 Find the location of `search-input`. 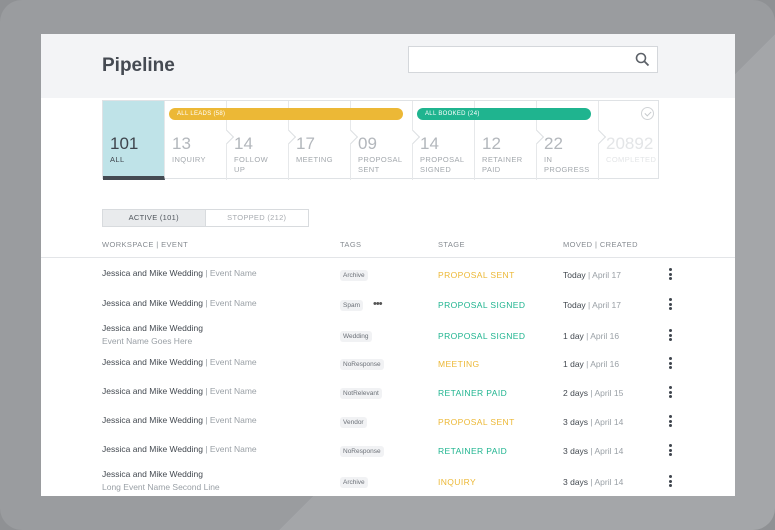

search-input is located at coordinates (533, 59).